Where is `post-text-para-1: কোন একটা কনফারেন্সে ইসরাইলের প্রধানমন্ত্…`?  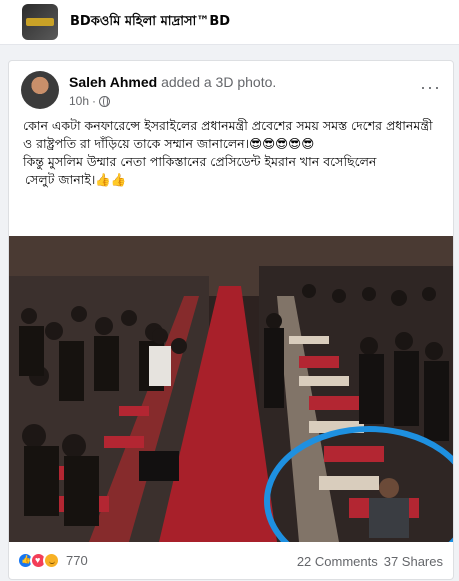
post-text-para-1: কোন একটা কনফারেন্সে ইসরাইলের প্রধানমন্ত্… is located at coordinates (228, 134).